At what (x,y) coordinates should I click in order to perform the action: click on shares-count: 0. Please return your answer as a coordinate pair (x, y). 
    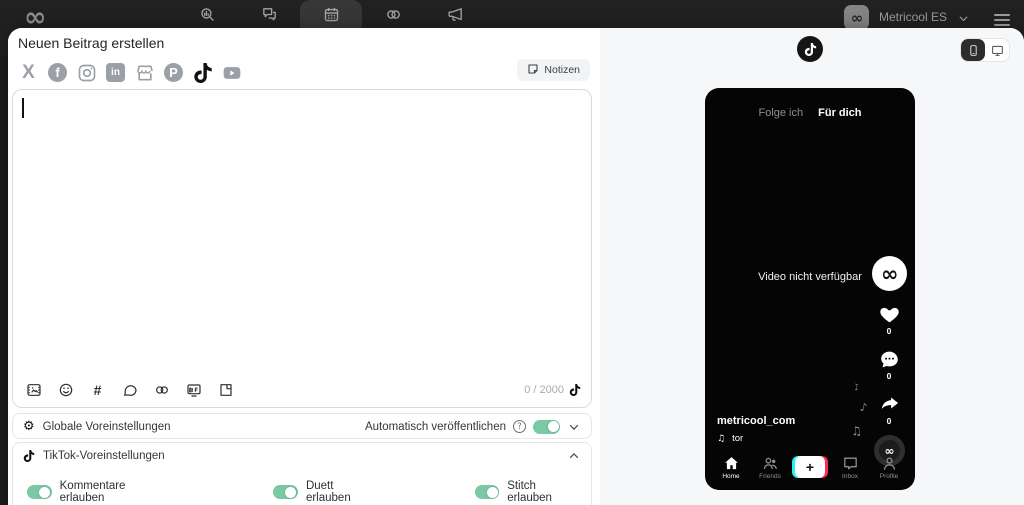
    Looking at the image, I should click on (889, 421).